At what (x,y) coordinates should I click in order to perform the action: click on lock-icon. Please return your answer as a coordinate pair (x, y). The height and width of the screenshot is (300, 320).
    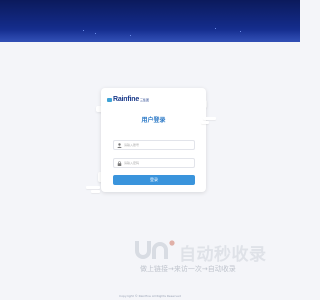
    Looking at the image, I should click on (119, 163).